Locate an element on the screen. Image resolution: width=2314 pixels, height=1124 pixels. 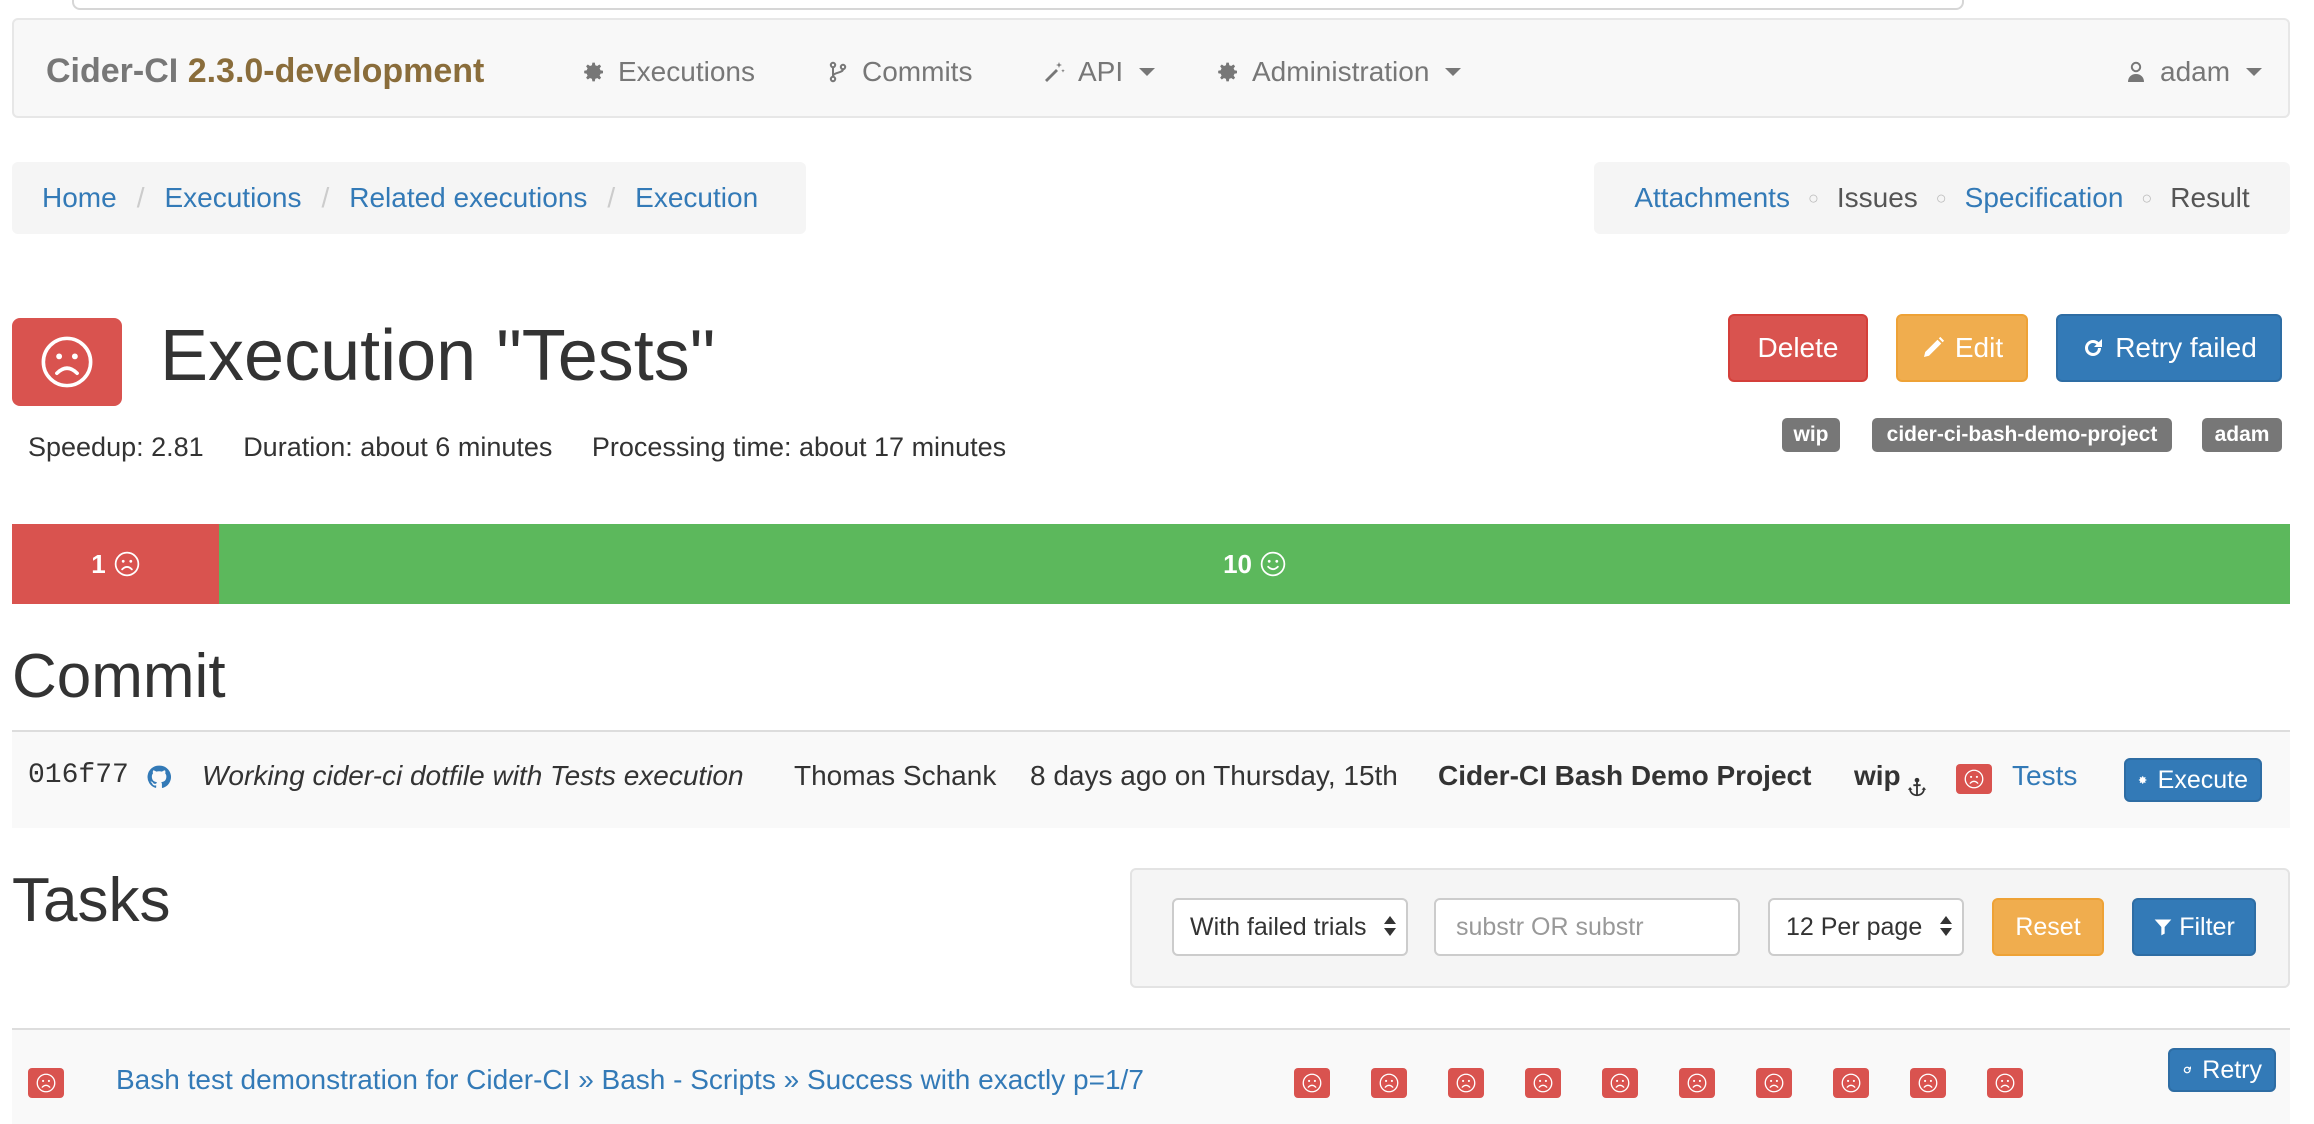
brand-logo: Cider-CI 2.3.0-development is located at coordinates (265, 71).